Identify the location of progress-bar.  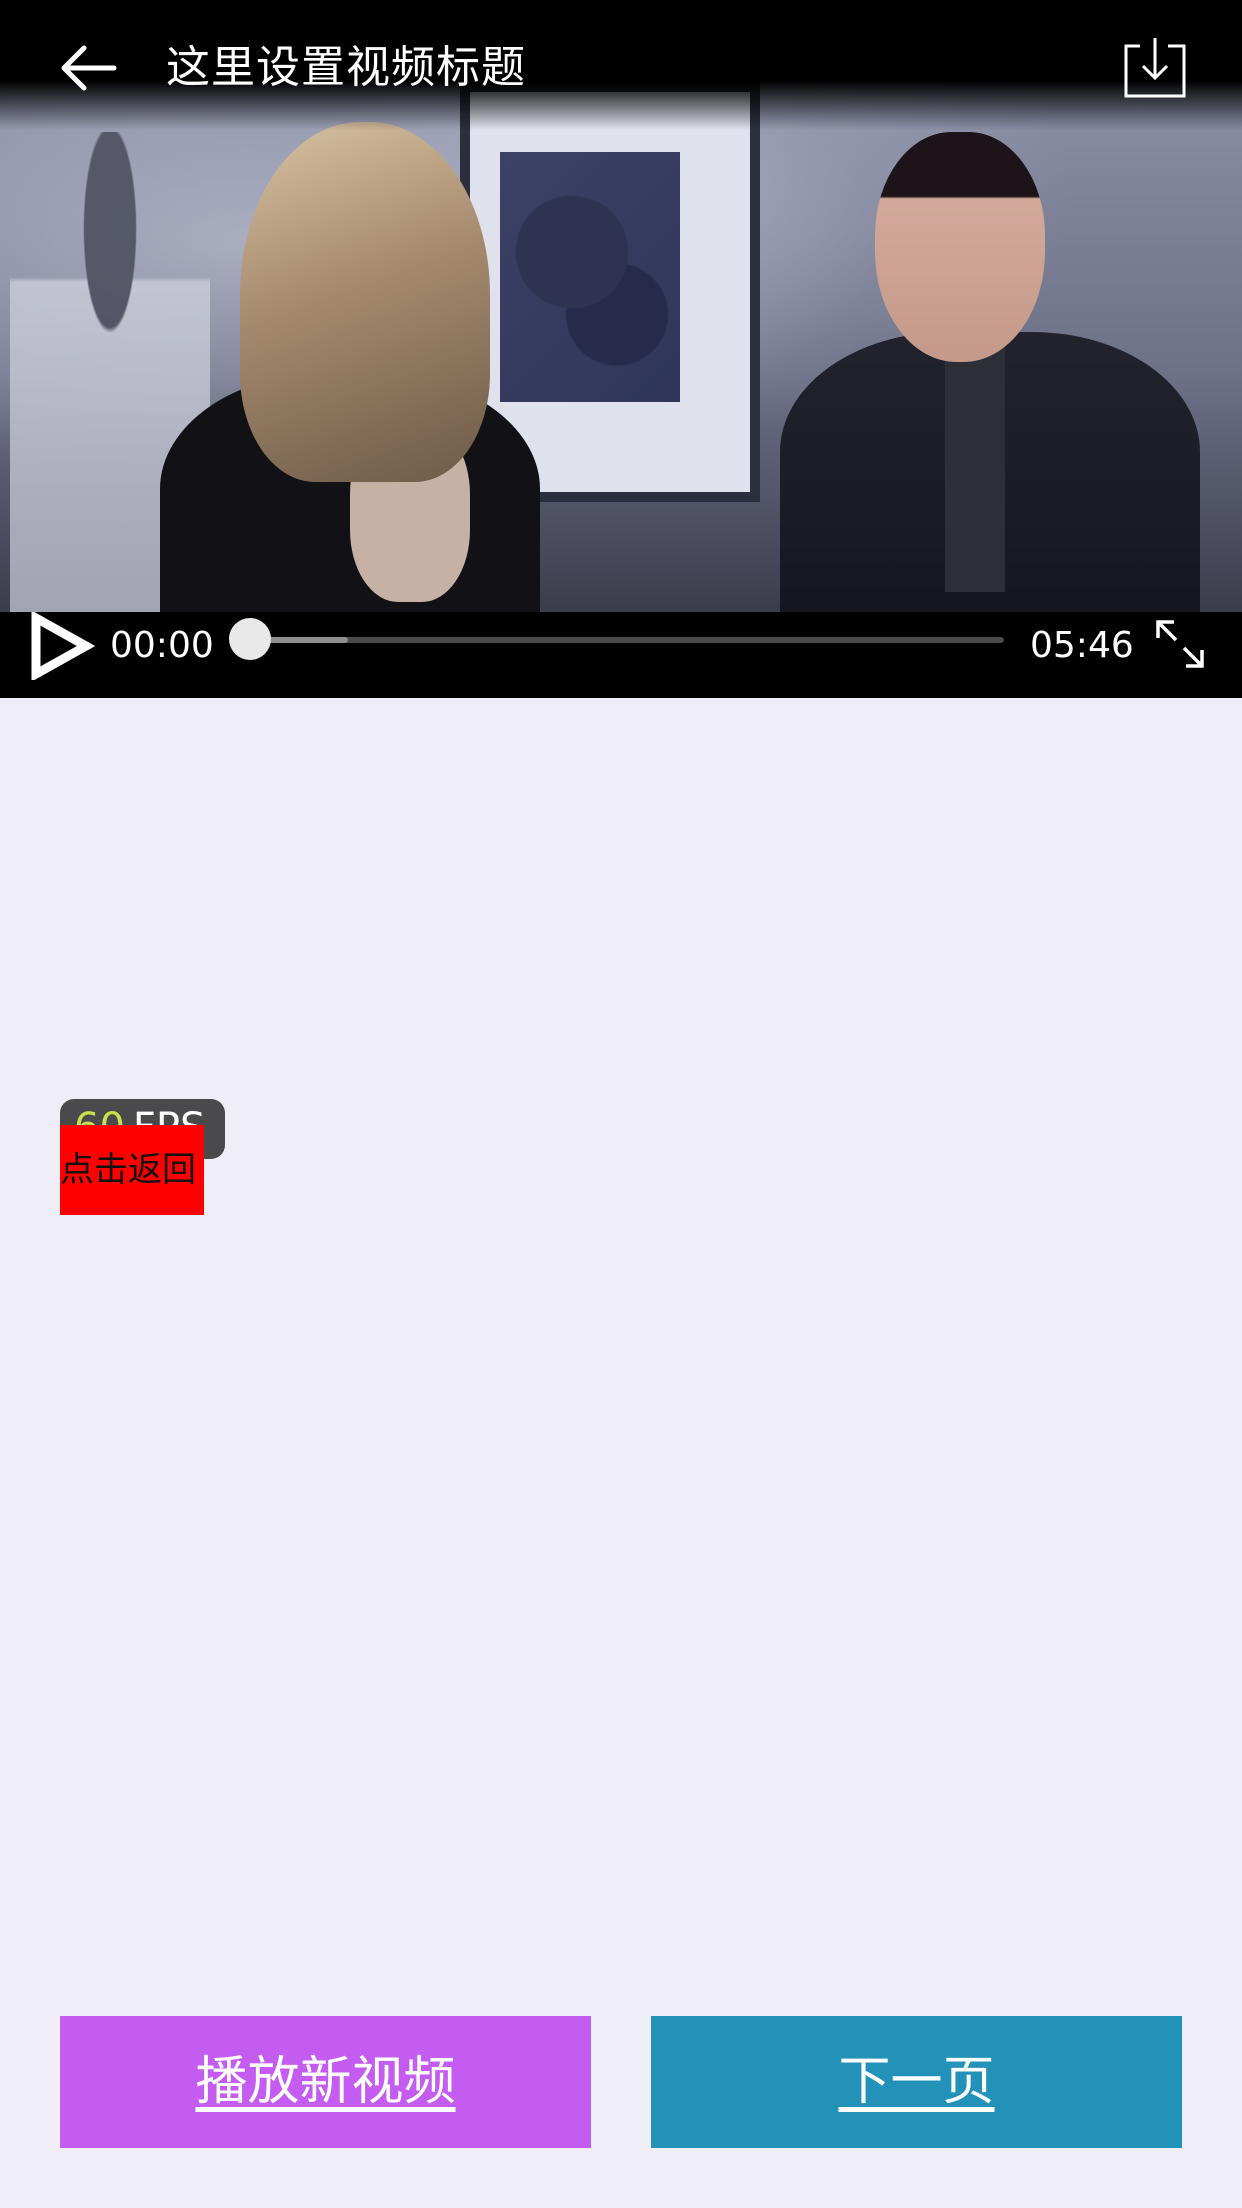
(616, 639).